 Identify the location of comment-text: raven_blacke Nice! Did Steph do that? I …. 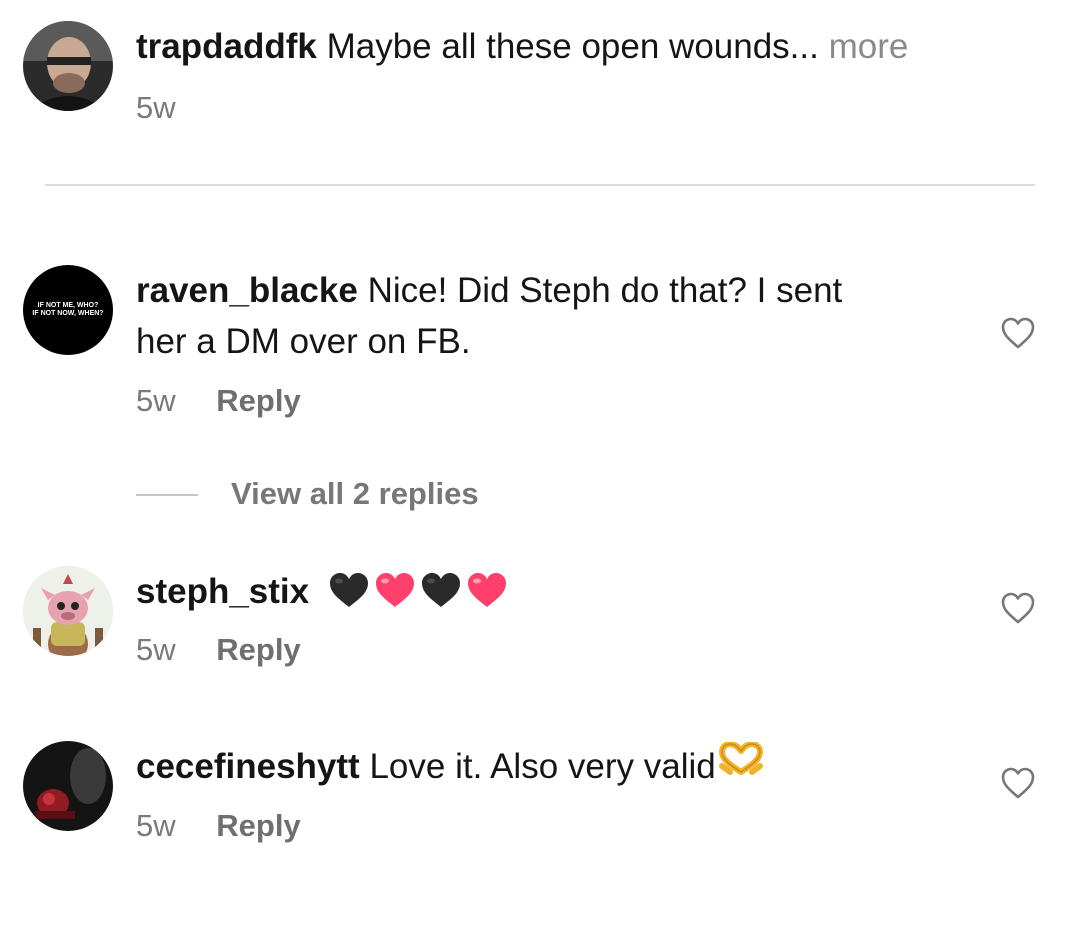
(489, 316).